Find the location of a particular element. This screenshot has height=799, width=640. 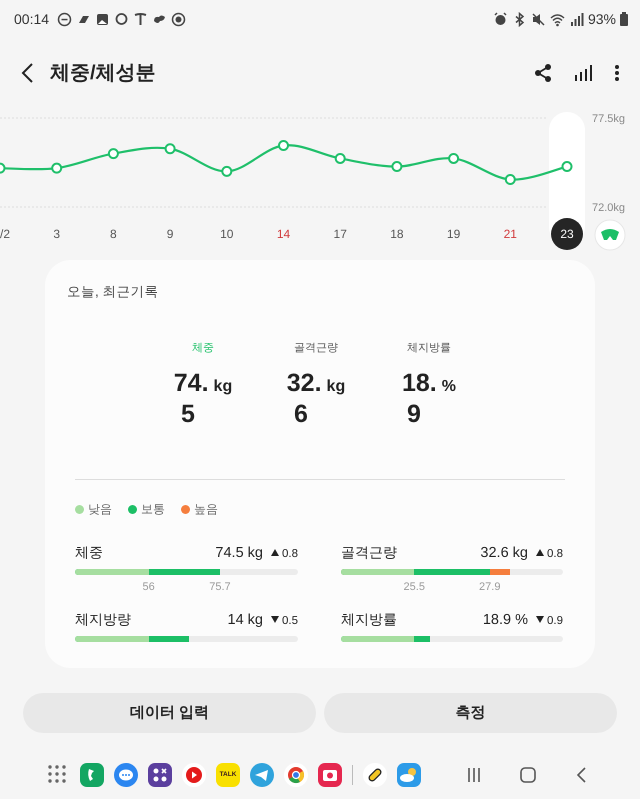

chat-bubble-icon is located at coordinates (126, 775).